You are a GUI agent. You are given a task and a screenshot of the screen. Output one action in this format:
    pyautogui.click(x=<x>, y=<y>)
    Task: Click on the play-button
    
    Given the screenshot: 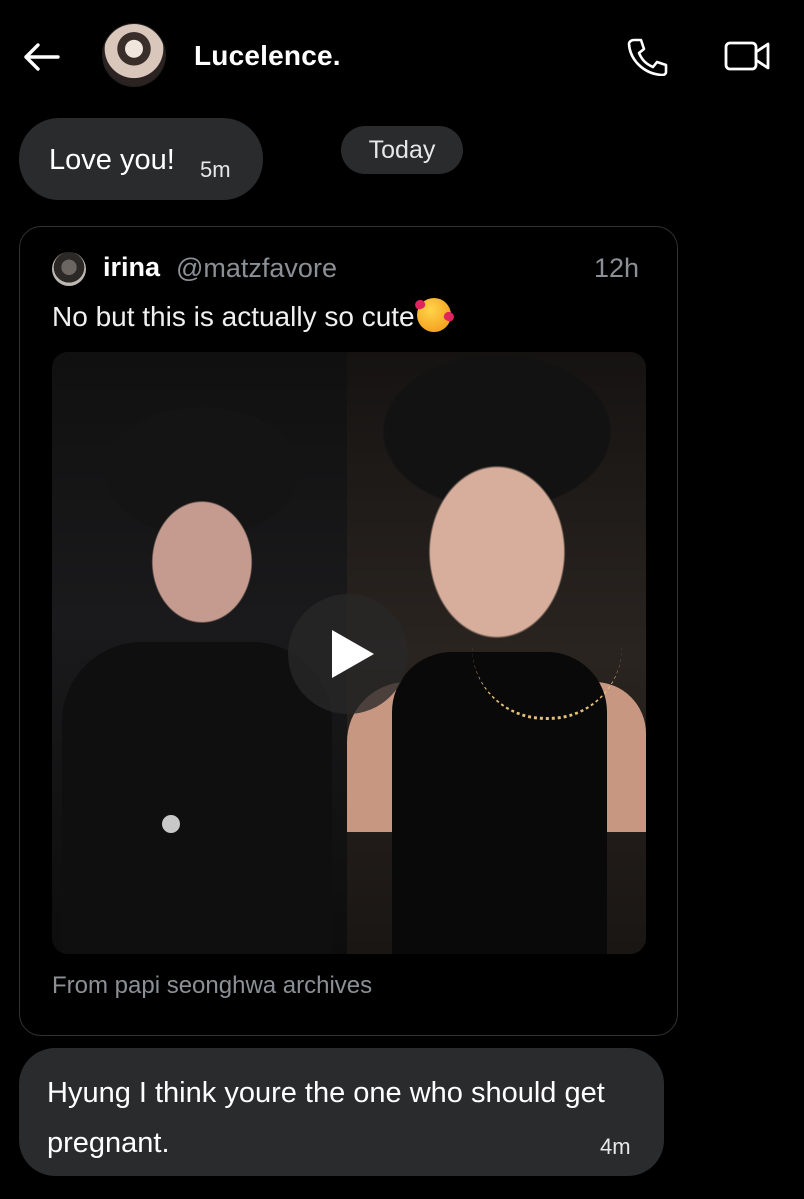 What is the action you would take?
    pyautogui.click(x=348, y=654)
    